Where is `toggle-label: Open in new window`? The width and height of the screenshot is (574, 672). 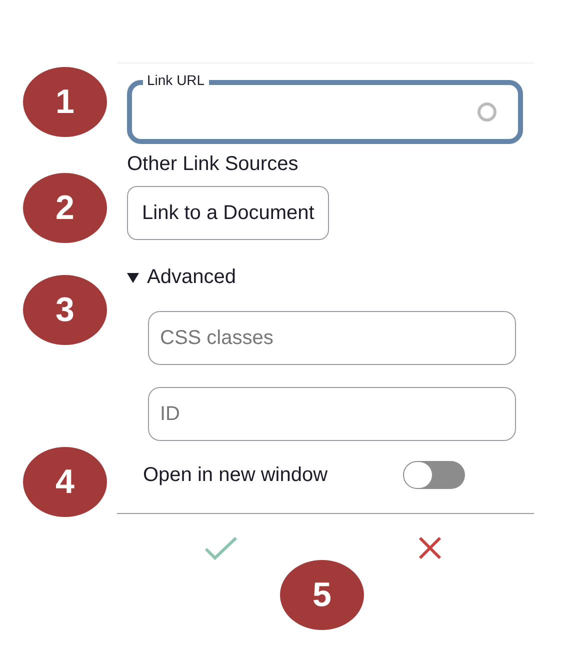
toggle-label: Open in new window is located at coordinates (236, 475).